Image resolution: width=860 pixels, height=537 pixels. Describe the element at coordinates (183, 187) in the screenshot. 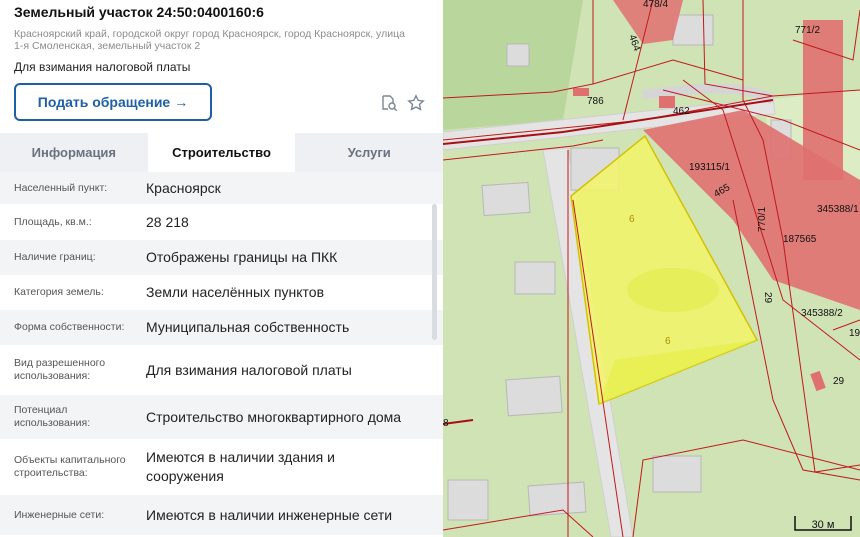

I see `property-value: Красноярск` at that location.